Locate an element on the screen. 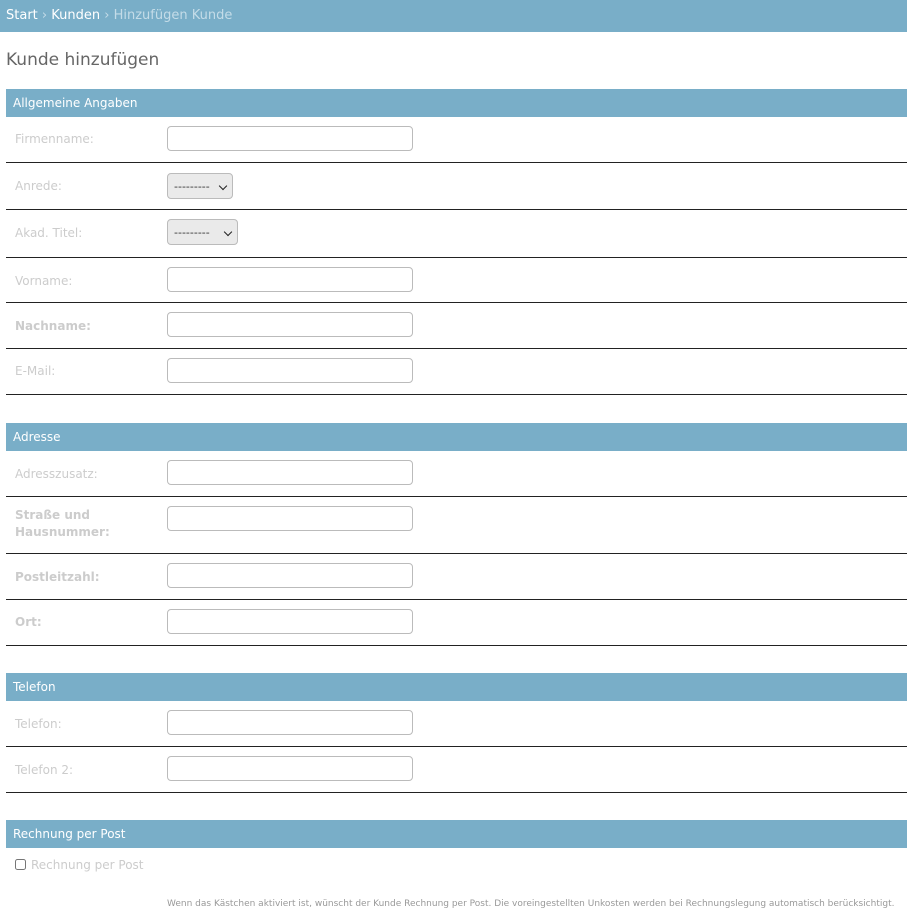 This screenshot has width=907, height=909. page-title: Kunde hinzufügen is located at coordinates (83, 60).